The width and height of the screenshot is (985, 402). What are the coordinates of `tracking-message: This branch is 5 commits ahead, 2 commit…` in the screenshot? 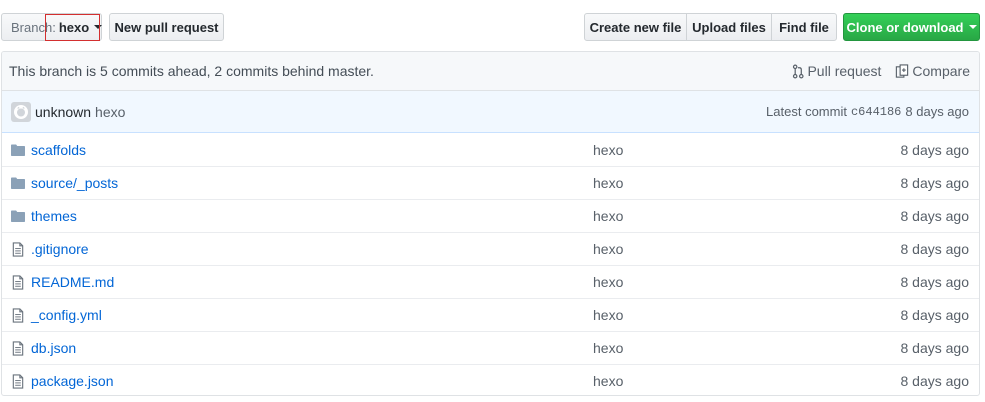 It's located at (191, 71).